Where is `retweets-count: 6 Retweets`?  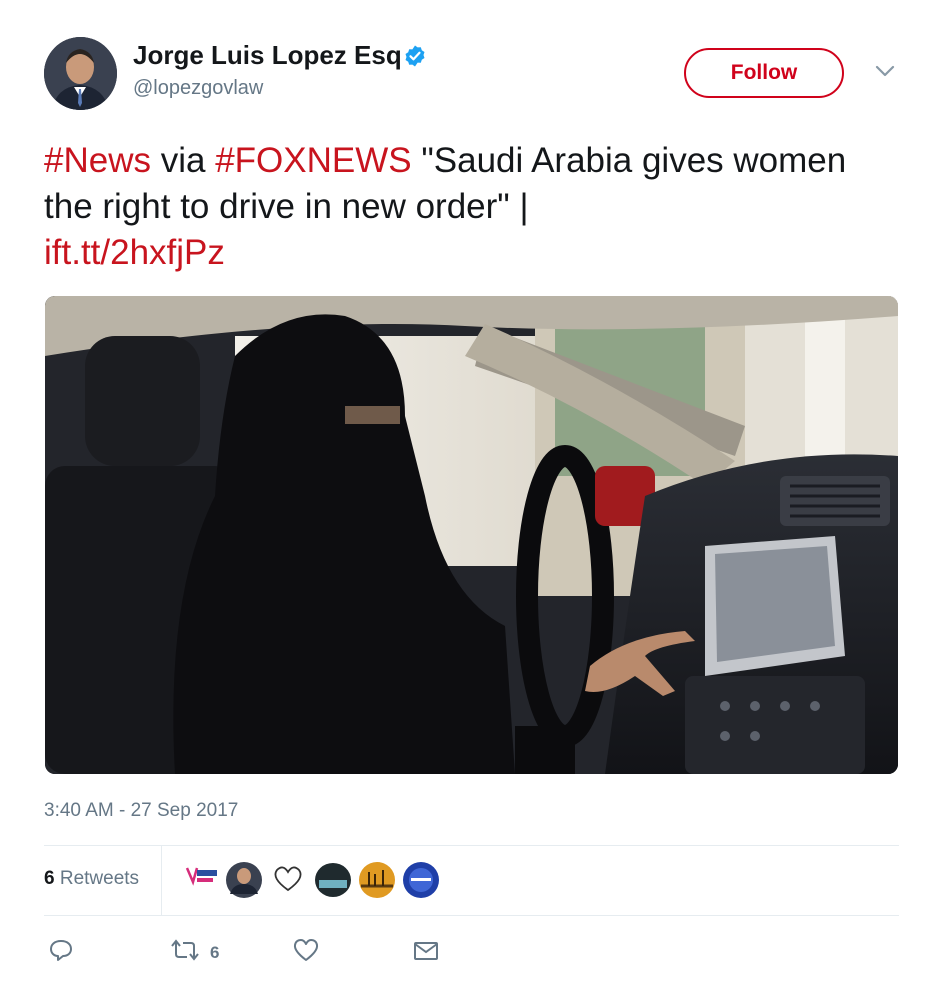
retweets-count: 6 Retweets is located at coordinates (91, 879).